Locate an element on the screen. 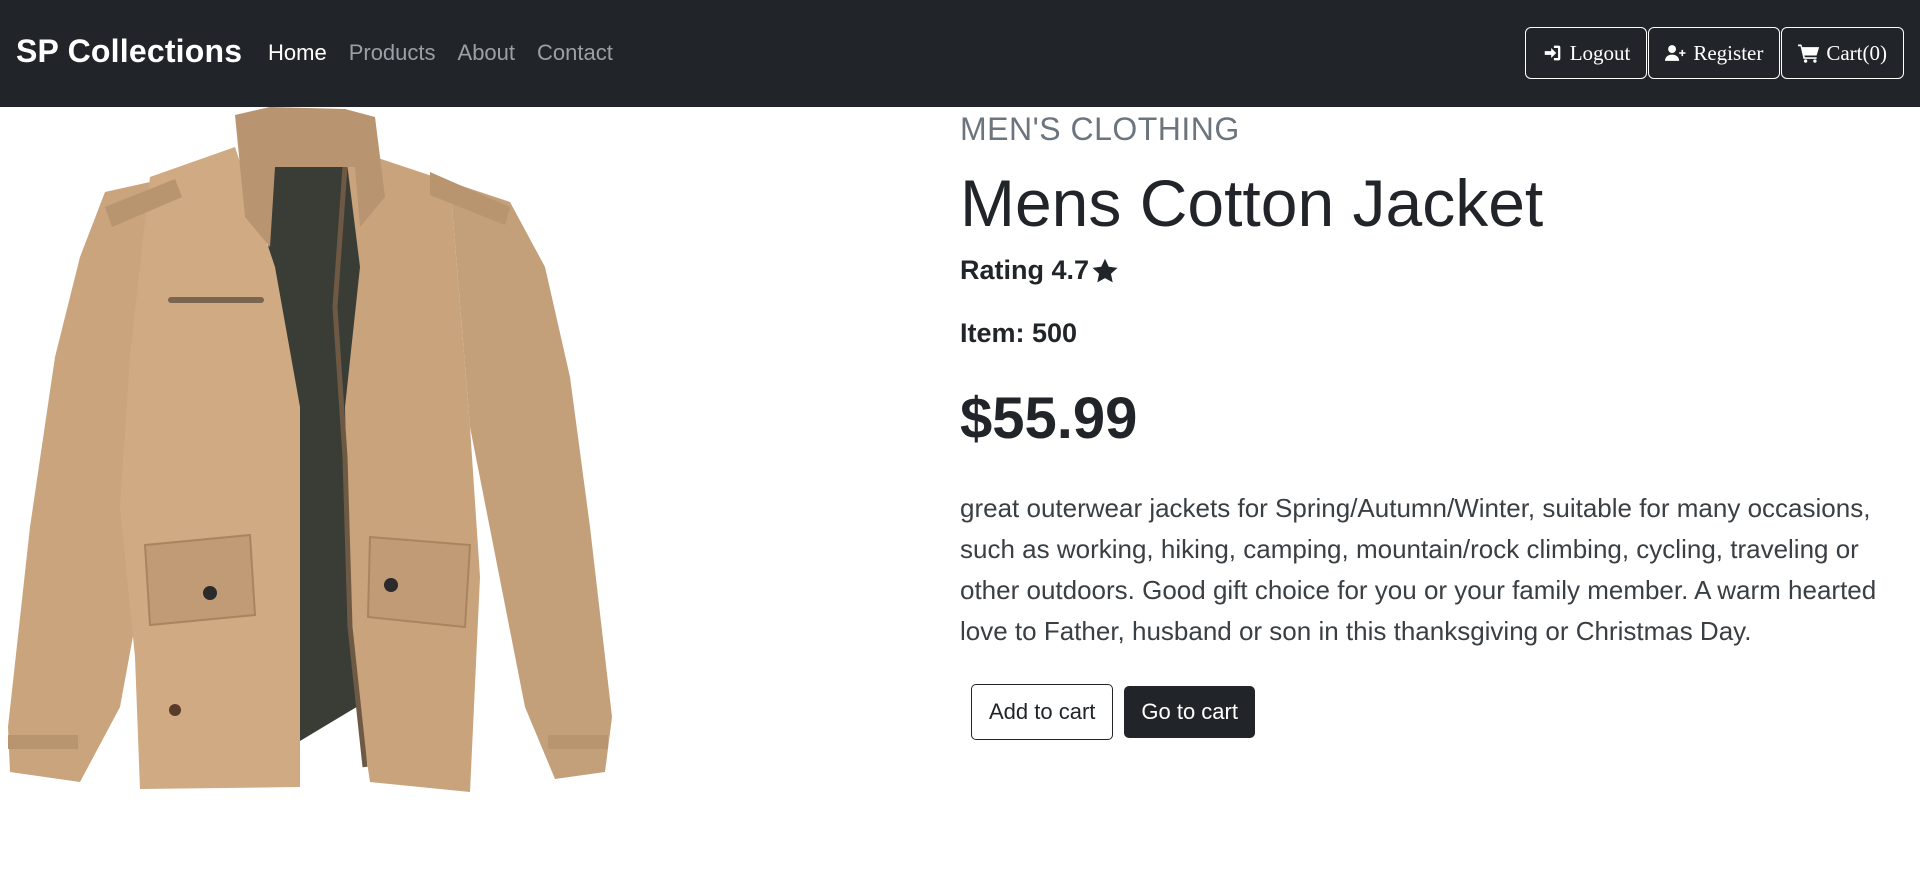 Image resolution: width=1920 pixels, height=870 pixels. nav-actions: Logout Register Cart(0) is located at coordinates (1714, 53).